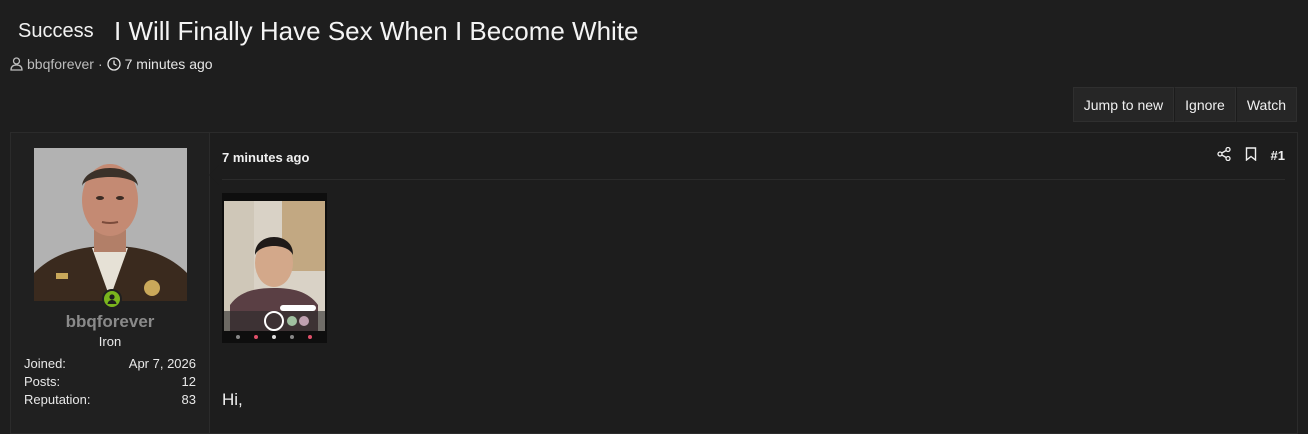 The height and width of the screenshot is (434, 1308). What do you see at coordinates (42, 381) in the screenshot?
I see `stat-label: Posts:` at bounding box center [42, 381].